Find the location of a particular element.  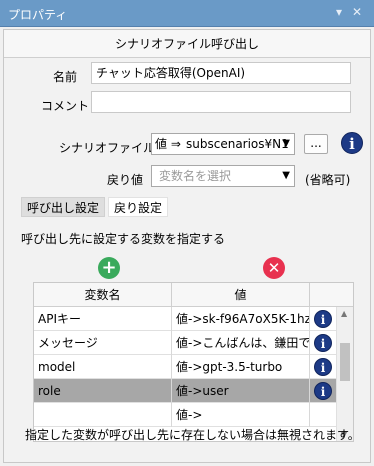

table-row: 値-> is located at coordinates (185, 415).